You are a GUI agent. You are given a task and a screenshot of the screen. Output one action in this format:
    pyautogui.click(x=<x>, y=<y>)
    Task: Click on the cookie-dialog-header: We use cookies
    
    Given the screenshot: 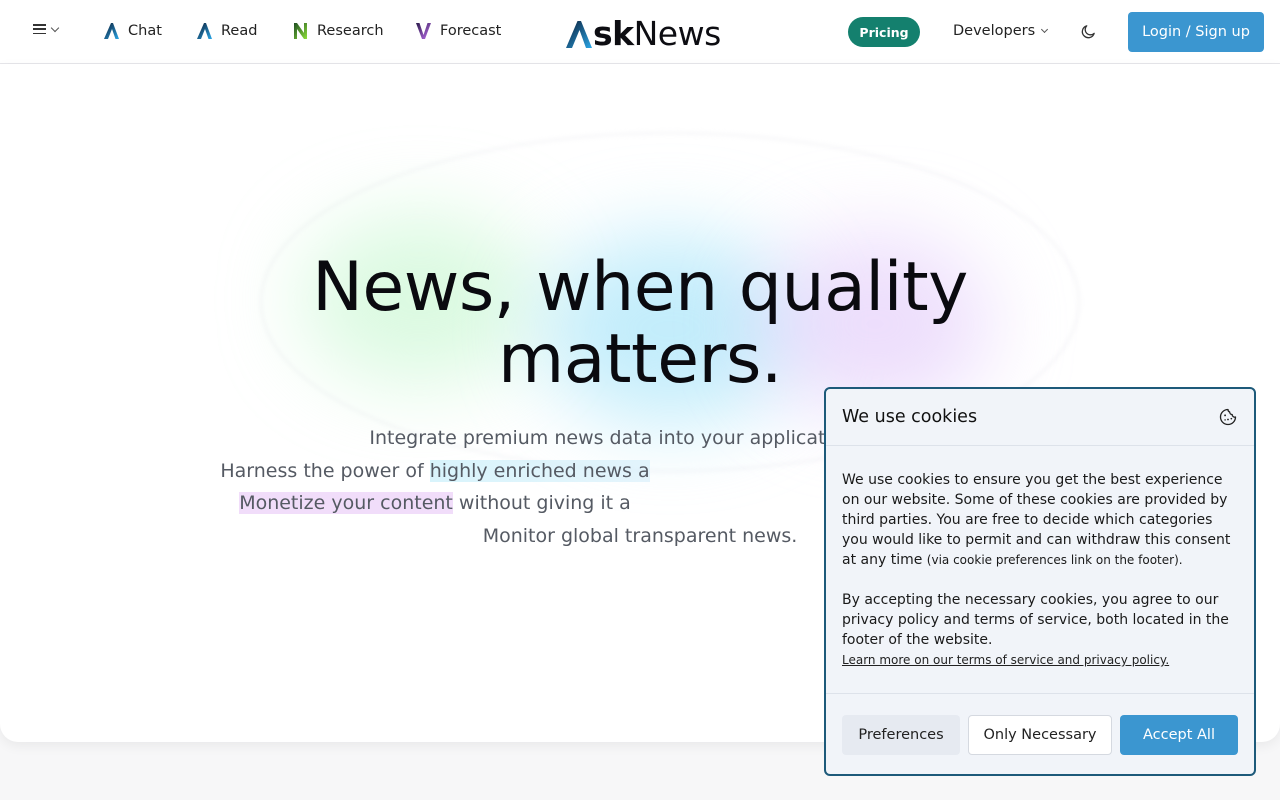 What is the action you would take?
    pyautogui.click(x=1040, y=417)
    